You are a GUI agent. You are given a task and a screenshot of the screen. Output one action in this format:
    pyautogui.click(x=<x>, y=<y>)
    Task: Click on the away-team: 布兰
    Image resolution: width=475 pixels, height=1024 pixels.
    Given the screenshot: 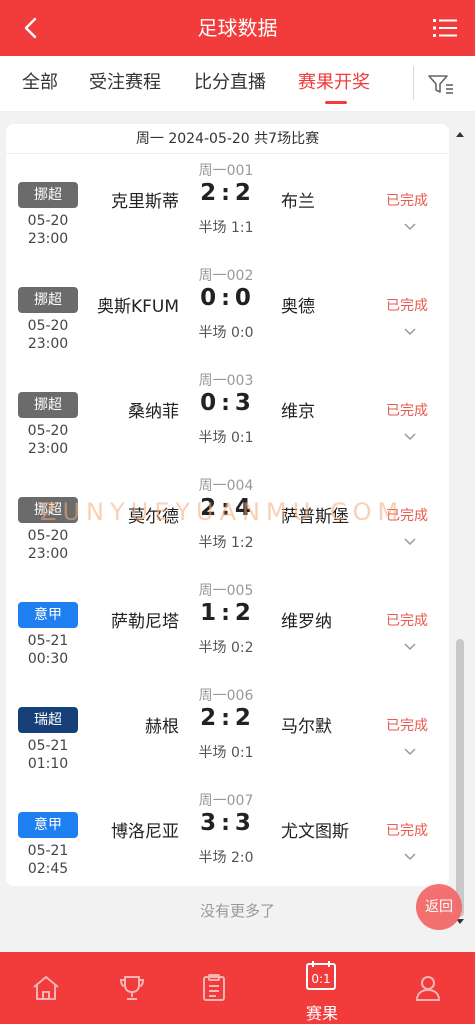 What is the action you would take?
    pyautogui.click(x=298, y=202)
    